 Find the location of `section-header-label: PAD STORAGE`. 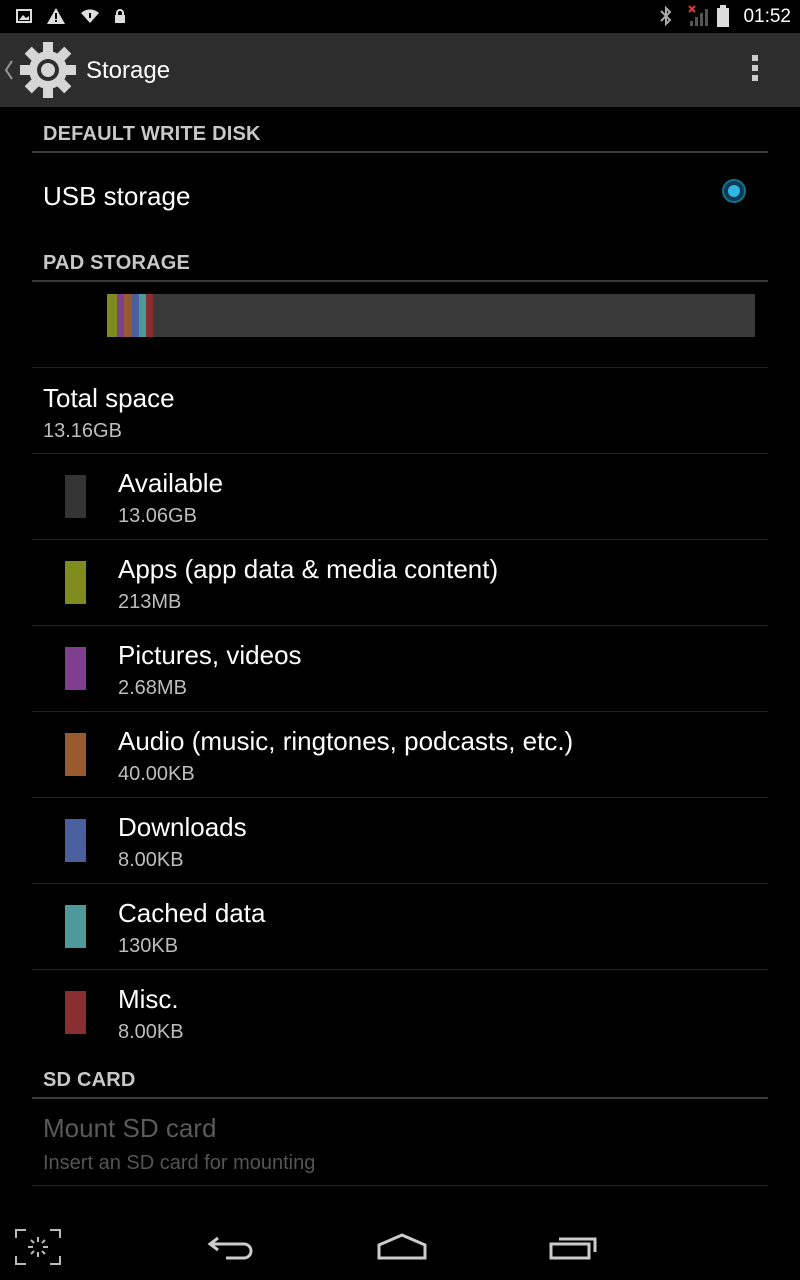

section-header-label: PAD STORAGE is located at coordinates (117, 263).